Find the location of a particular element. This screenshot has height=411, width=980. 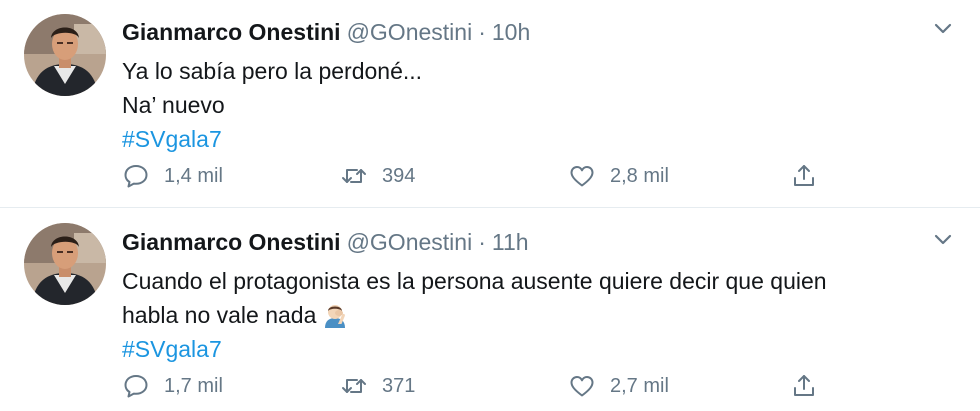

tweet-text-line-with-emoji: habla no vale nada is located at coordinates (522, 315).